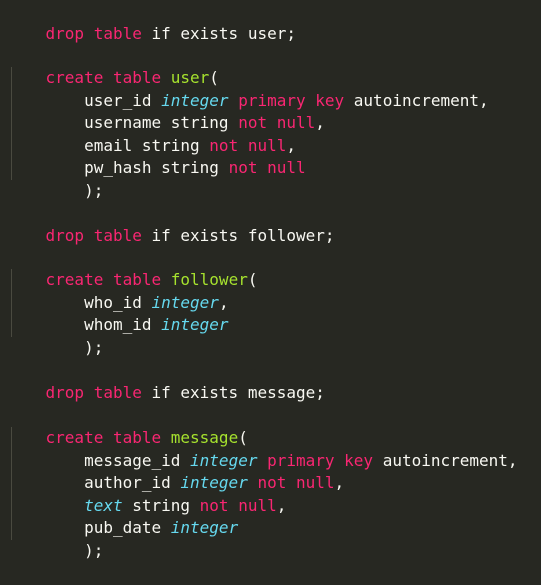  Describe the element at coordinates (166, 110) in the screenshot. I see `code-line: username string not null,` at that location.